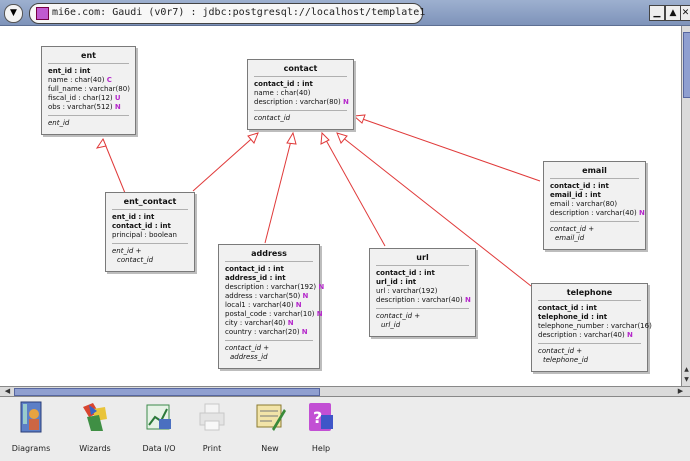 This screenshot has width=690, height=461. Describe the element at coordinates (407, 291) in the screenshot. I see `attribute-text: url : varchar(192)` at that location.